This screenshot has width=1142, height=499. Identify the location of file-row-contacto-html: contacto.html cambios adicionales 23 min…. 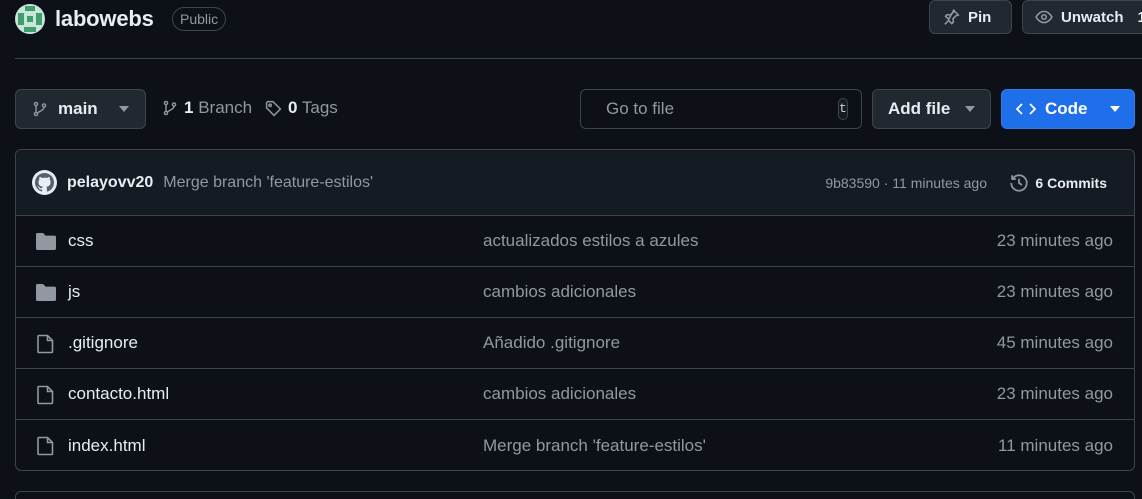
(575, 394).